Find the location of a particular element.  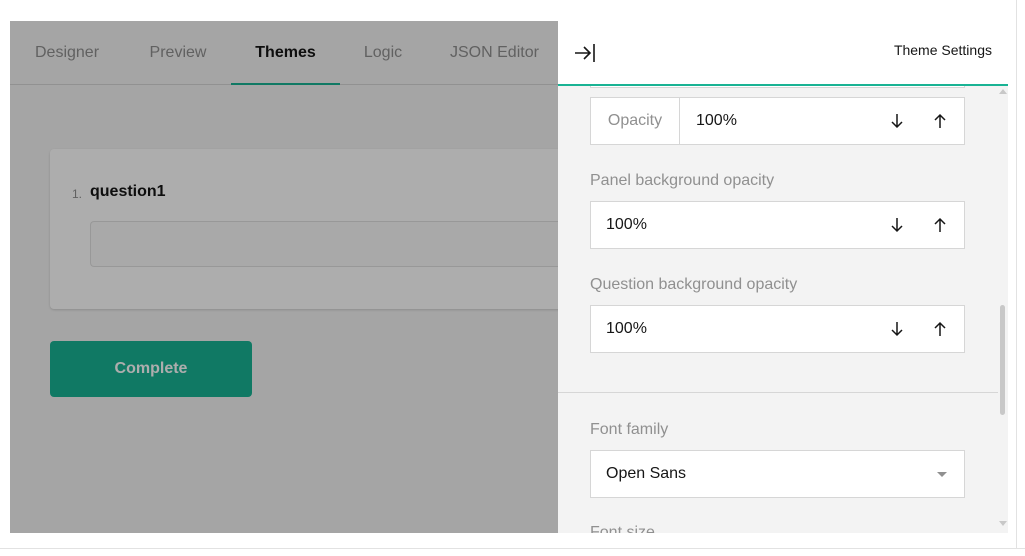

previous-field is located at coordinates (777, 87).